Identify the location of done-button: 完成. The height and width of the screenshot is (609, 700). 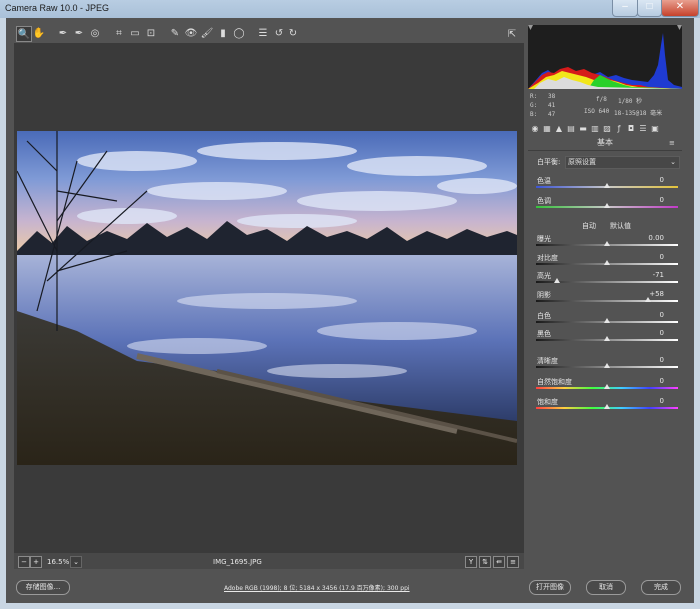
(661, 587).